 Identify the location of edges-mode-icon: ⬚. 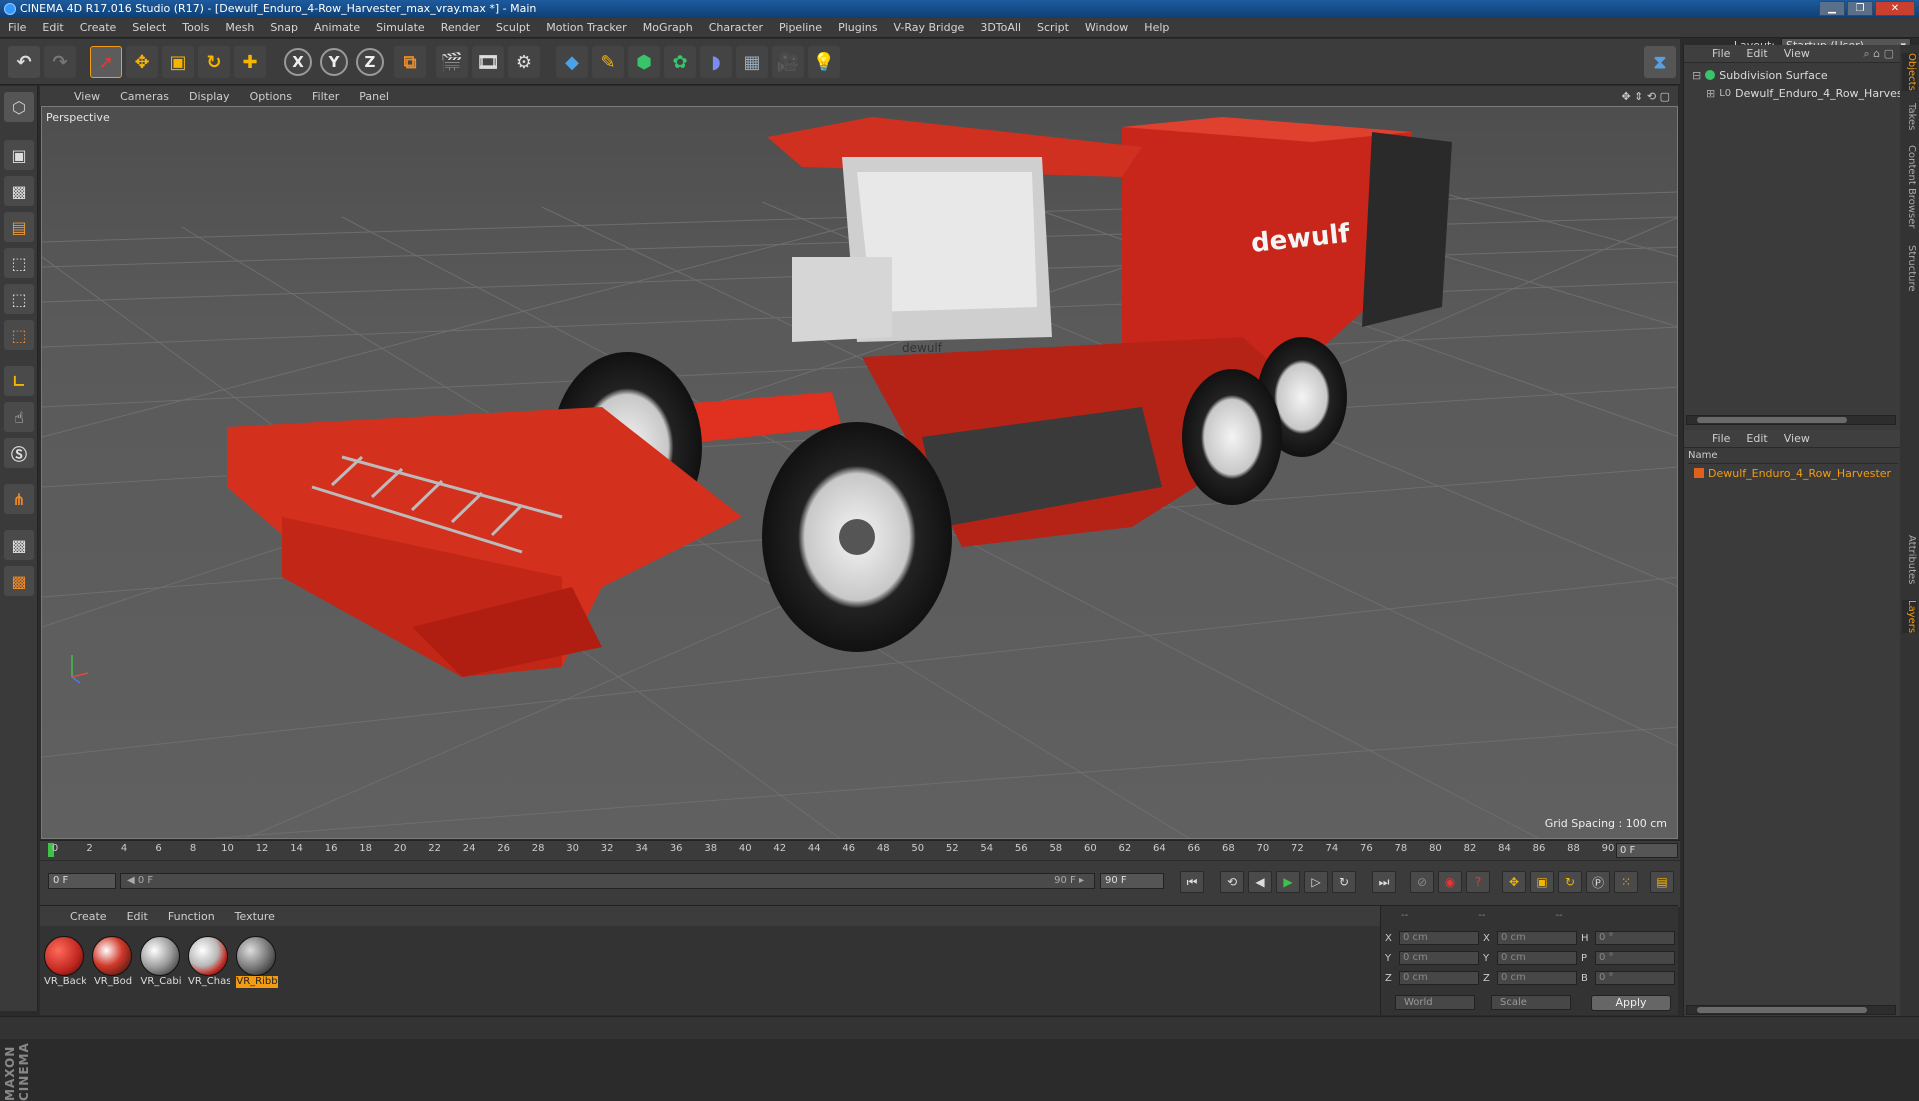
(19, 299).